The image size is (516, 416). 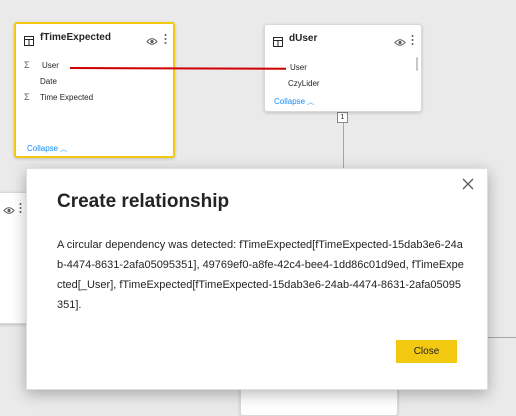 What do you see at coordinates (304, 83) in the screenshot?
I see `field-label: CzyLider` at bounding box center [304, 83].